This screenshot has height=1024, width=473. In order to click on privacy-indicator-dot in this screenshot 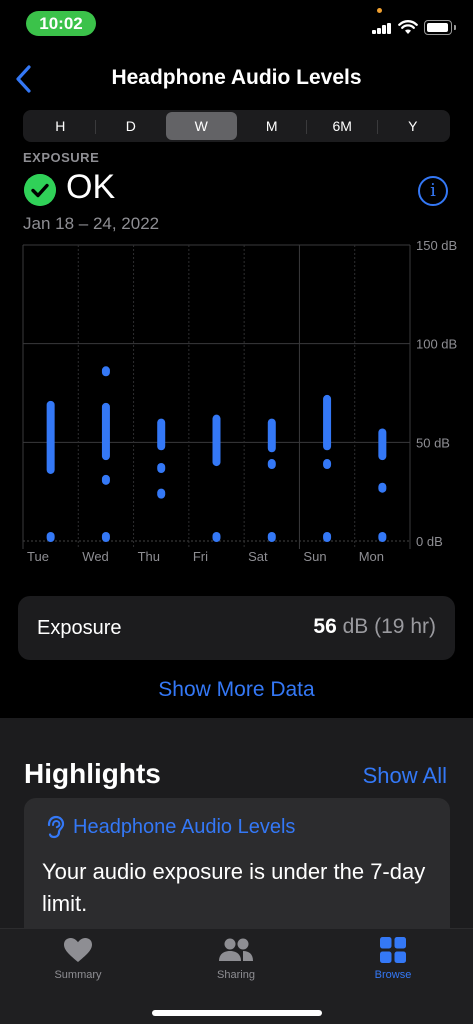, I will do `click(379, 10)`.